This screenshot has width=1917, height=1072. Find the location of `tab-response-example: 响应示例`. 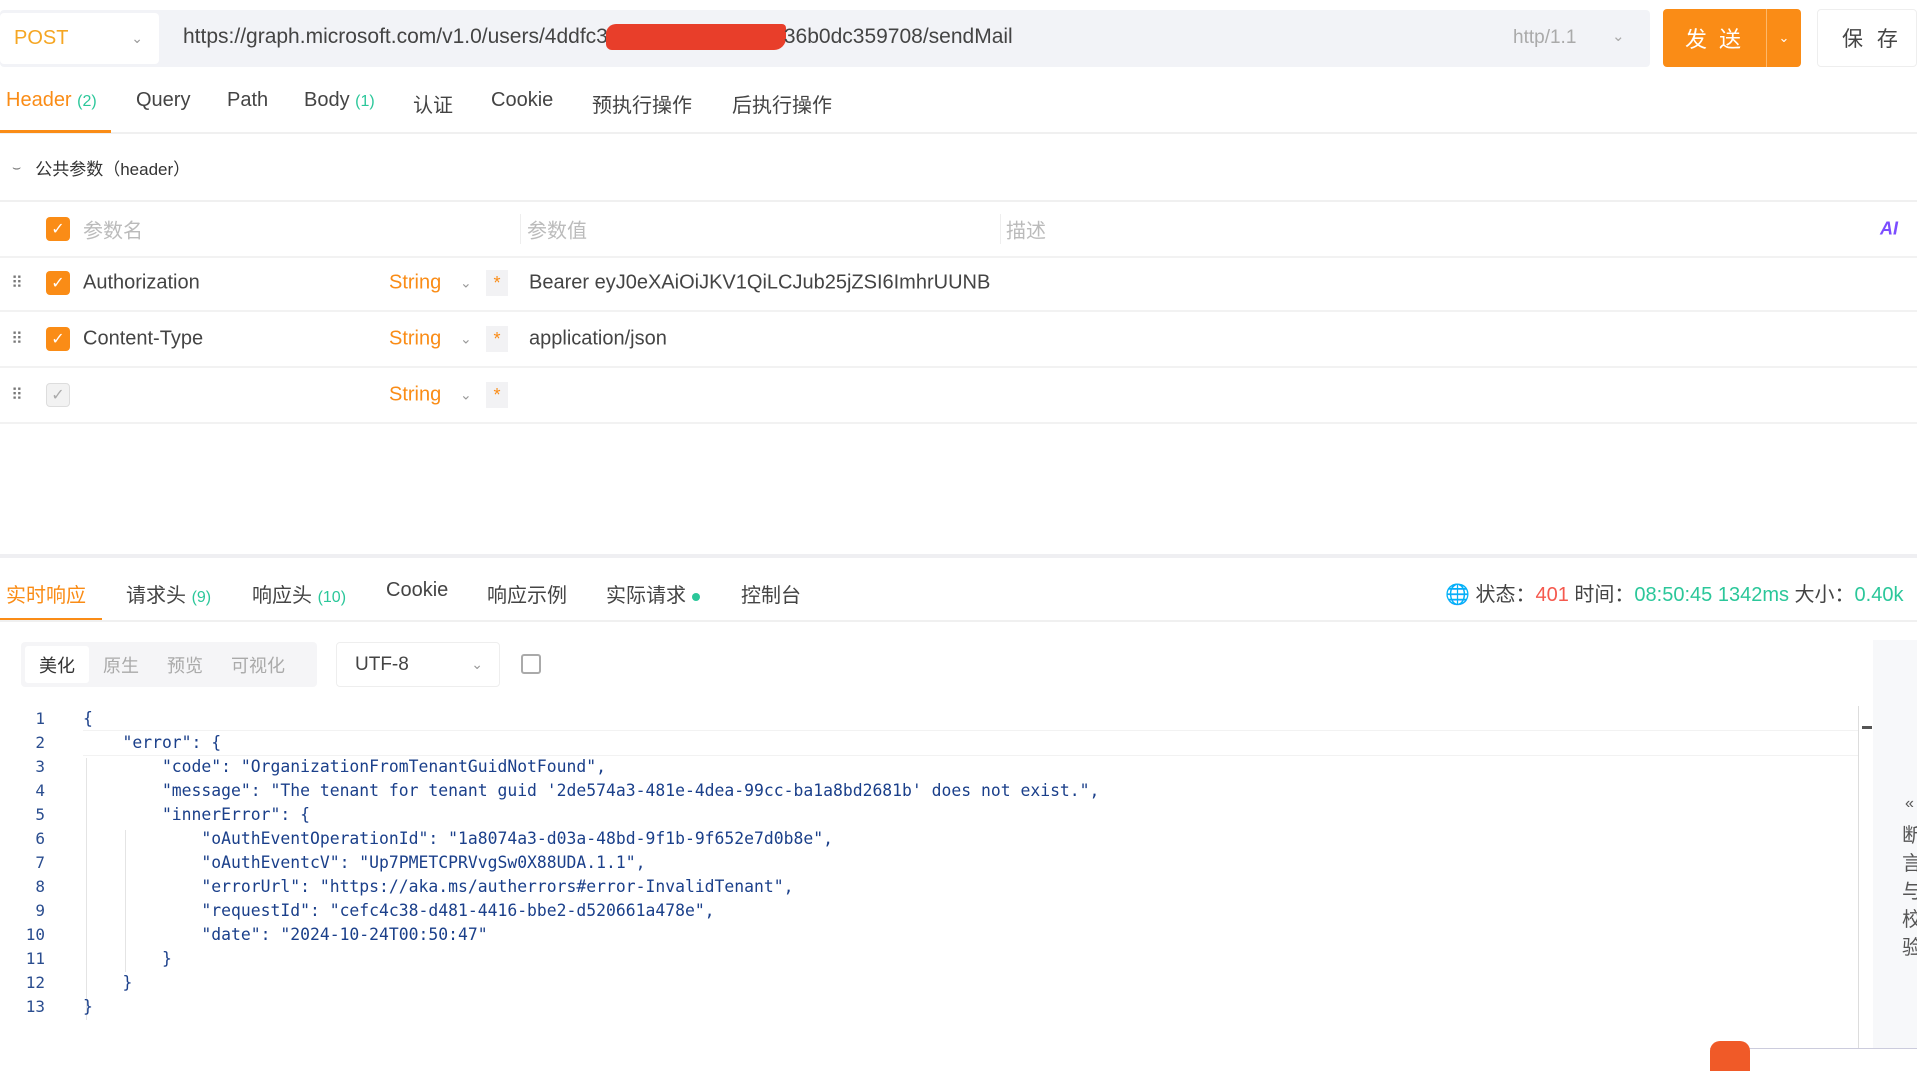

tab-response-example: 响应示例 is located at coordinates (527, 593).